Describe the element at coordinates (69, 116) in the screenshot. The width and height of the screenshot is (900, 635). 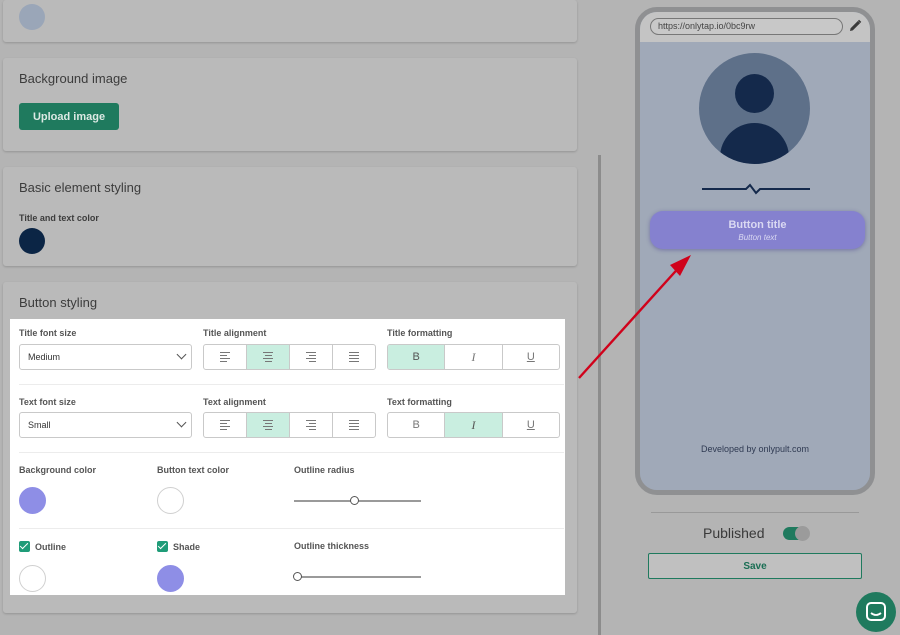
I see `upload-image-button: Upload image` at that location.